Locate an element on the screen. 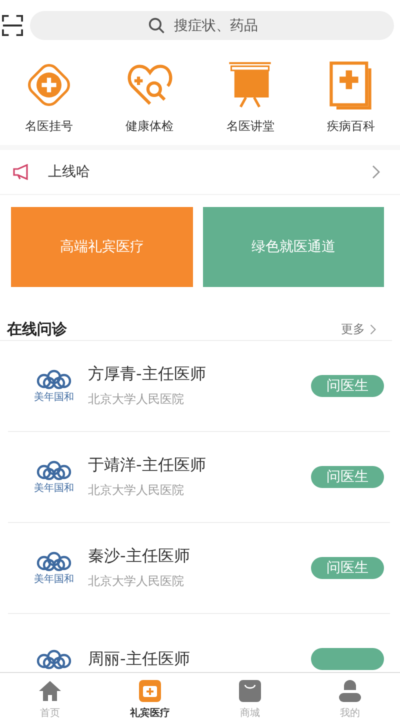  search-field: 搜症状、药品 is located at coordinates (224, 25).